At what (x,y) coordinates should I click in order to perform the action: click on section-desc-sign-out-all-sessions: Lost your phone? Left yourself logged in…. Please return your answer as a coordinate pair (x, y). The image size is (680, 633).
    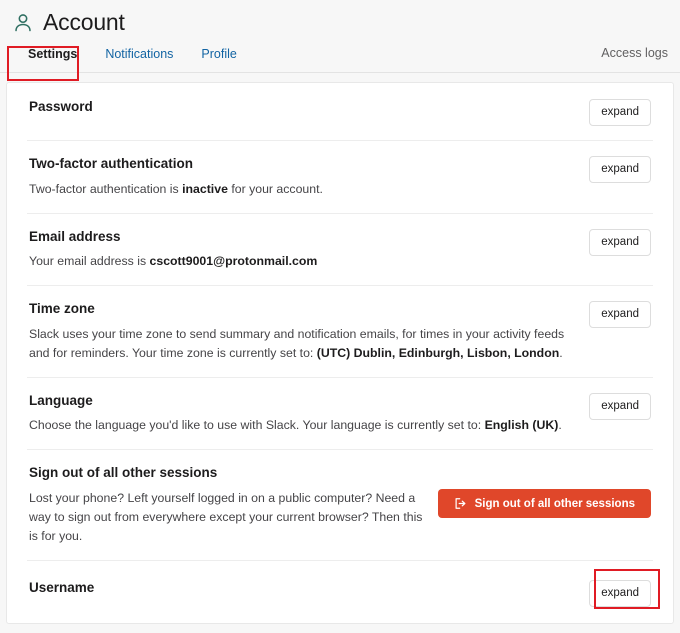
    Looking at the image, I should click on (226, 517).